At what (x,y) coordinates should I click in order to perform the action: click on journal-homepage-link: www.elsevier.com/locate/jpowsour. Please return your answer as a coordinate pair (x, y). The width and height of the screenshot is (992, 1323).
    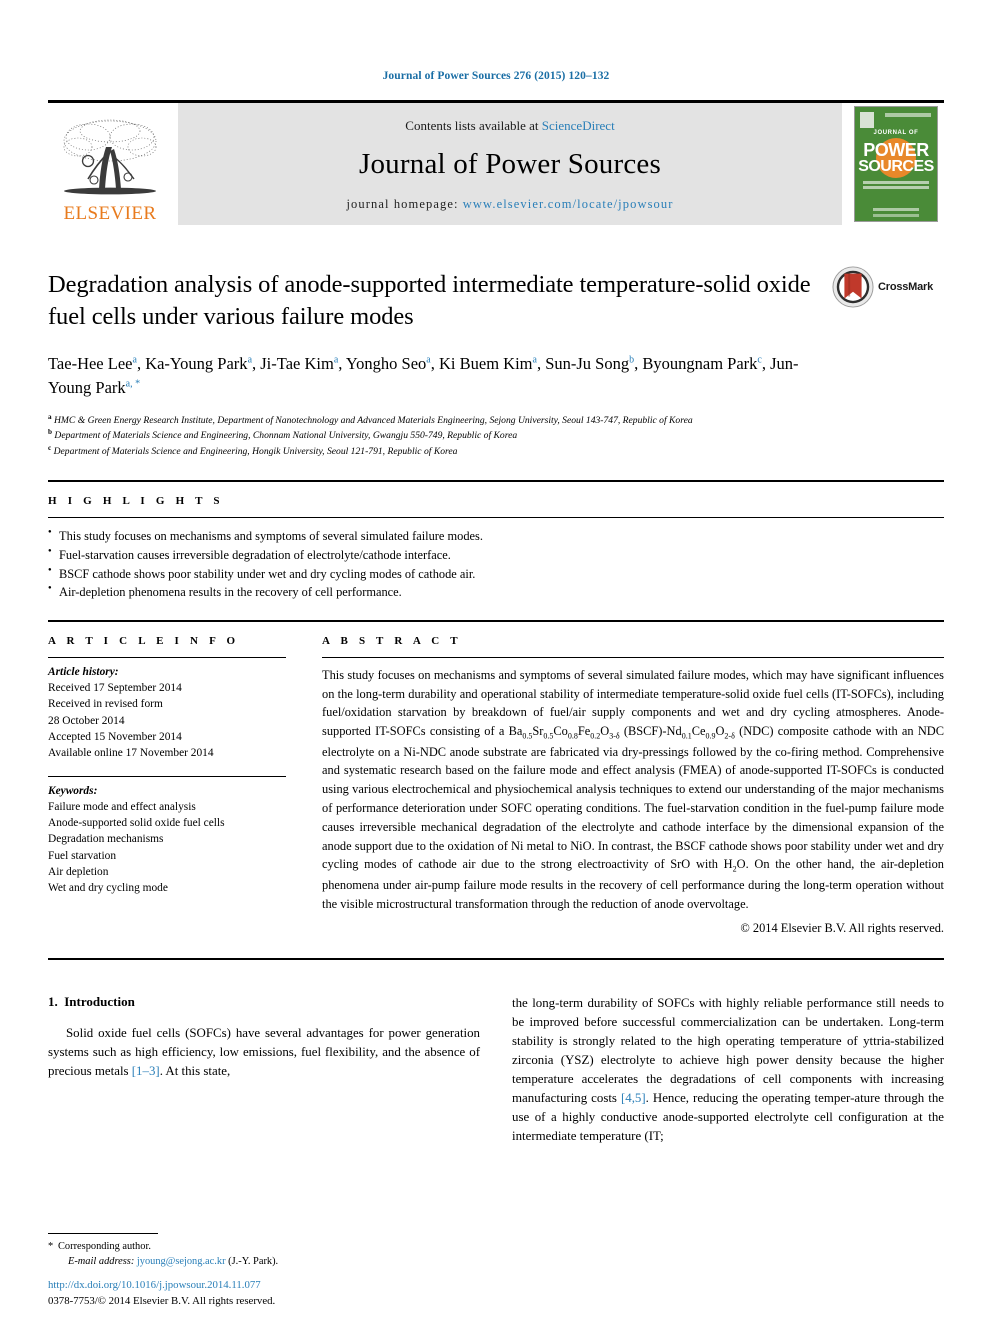
    Looking at the image, I should click on (568, 204).